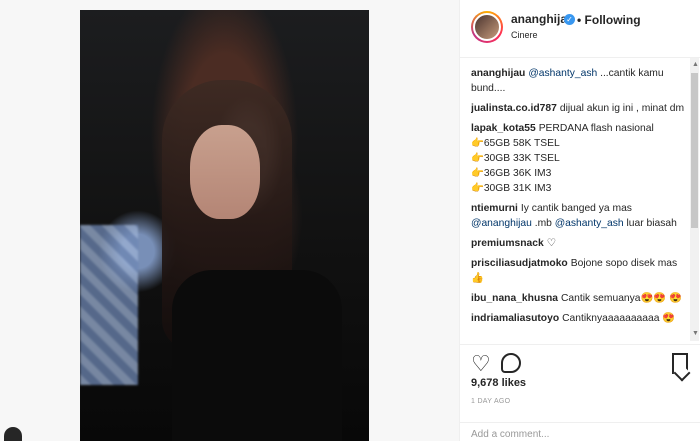 The image size is (700, 441). What do you see at coordinates (498, 73) in the screenshot?
I see `comment-username: ananghijau` at bounding box center [498, 73].